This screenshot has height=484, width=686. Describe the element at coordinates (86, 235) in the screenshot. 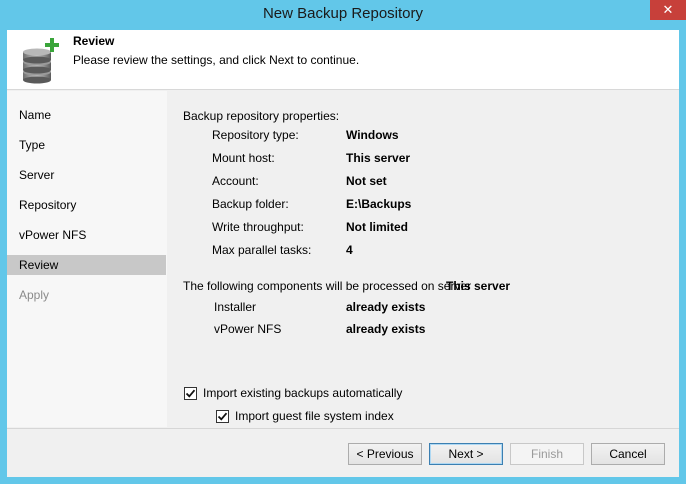

I see `step-vpower-nfs: vPower NFS` at that location.